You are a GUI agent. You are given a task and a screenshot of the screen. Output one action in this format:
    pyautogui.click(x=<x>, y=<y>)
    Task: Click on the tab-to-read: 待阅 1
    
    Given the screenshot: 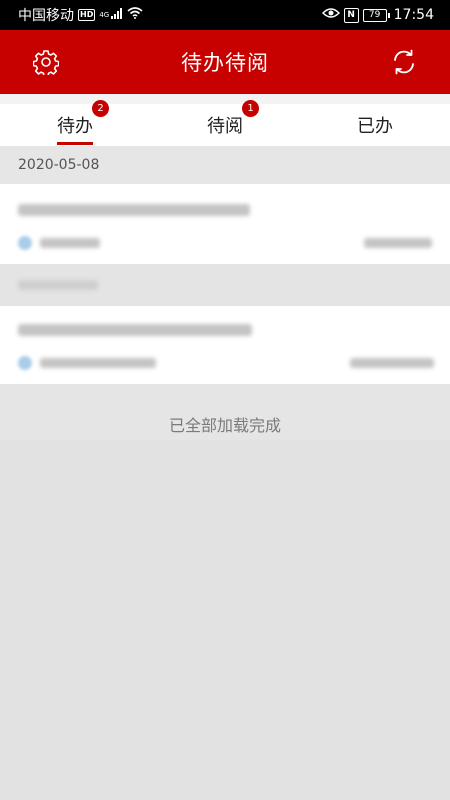 What is the action you would take?
    pyautogui.click(x=225, y=123)
    